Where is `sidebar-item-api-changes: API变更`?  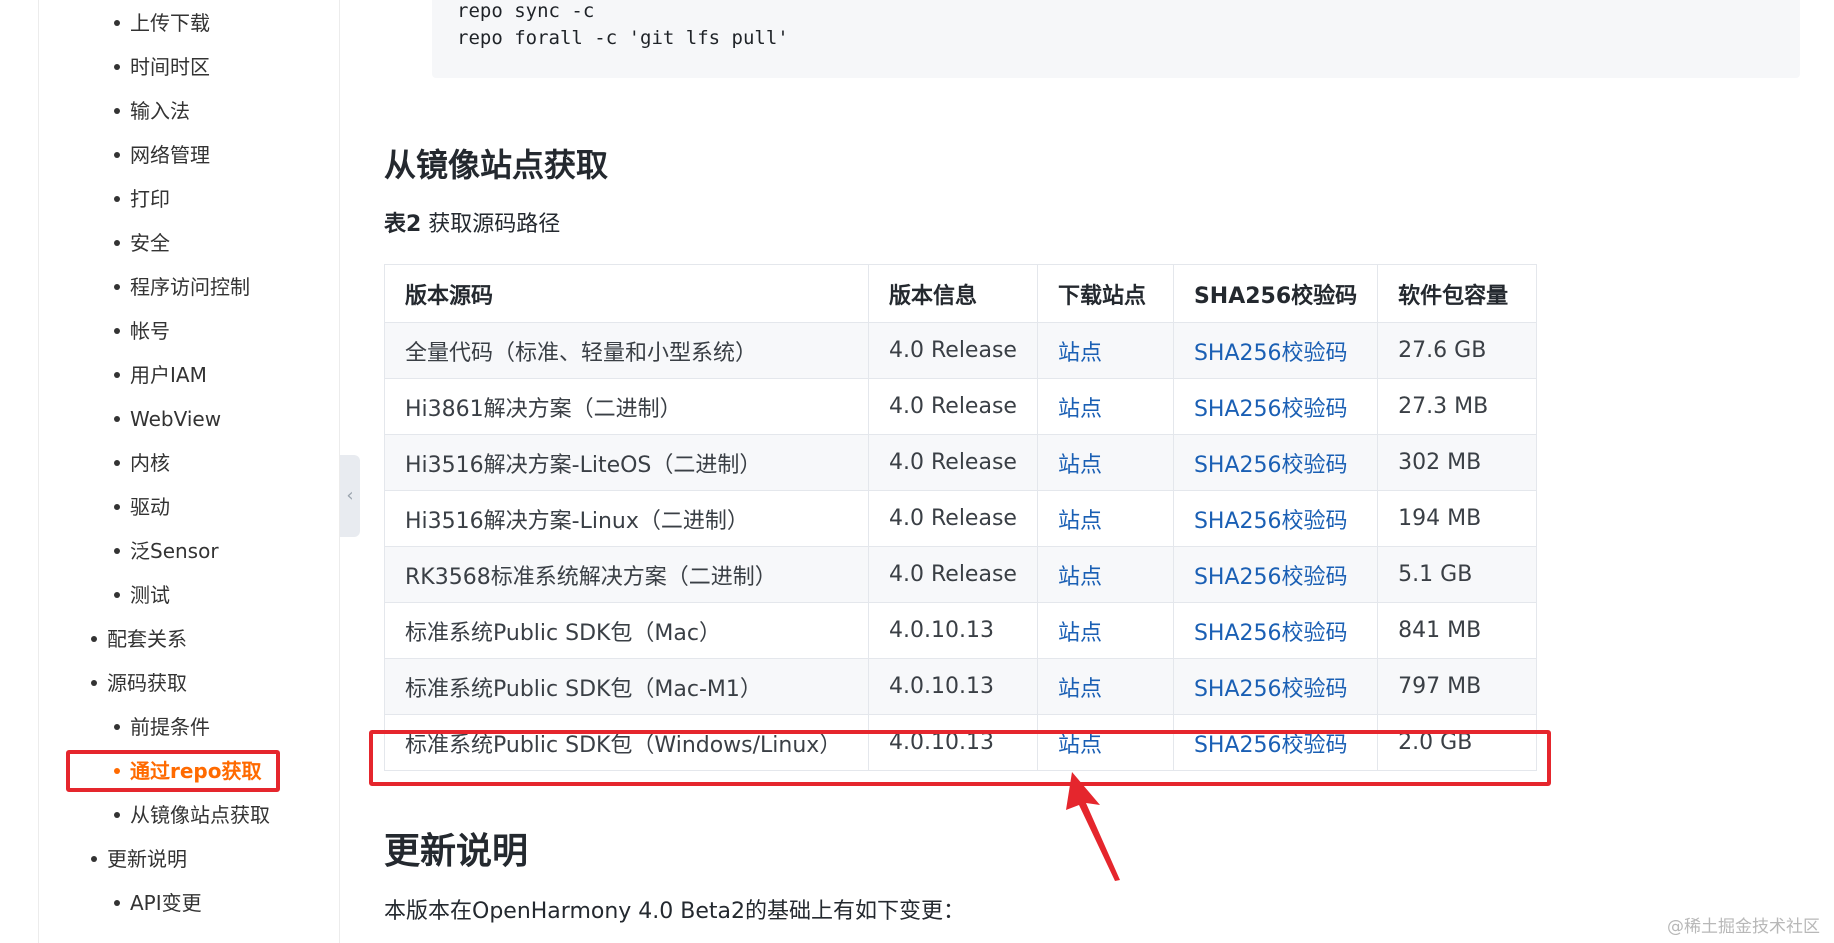
sidebar-item-api-changes: API变更 is located at coordinates (158, 903).